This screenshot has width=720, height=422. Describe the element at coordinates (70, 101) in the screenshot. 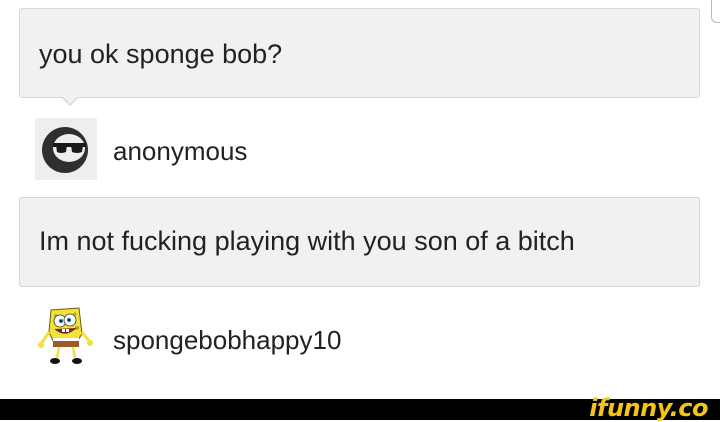

I see `question-bubble-pointer` at that location.